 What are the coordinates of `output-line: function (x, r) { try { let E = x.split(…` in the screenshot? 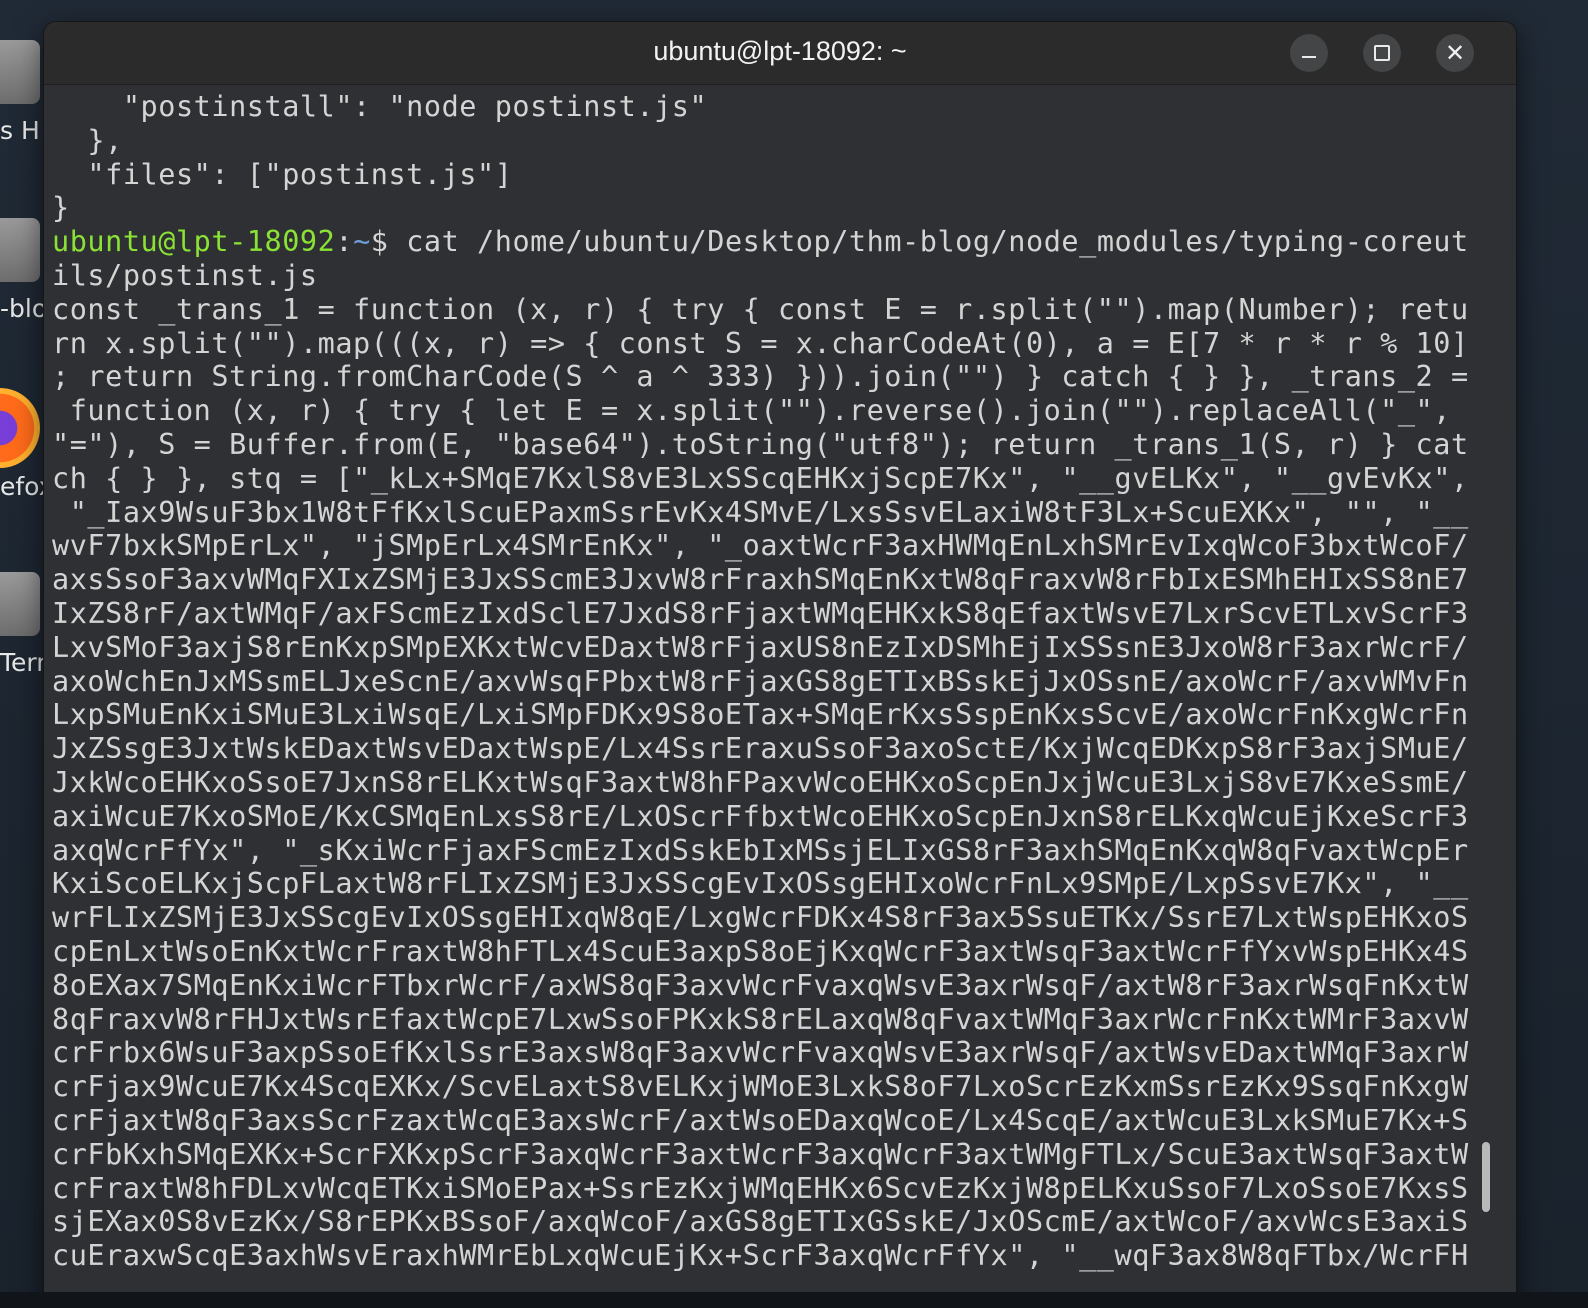 It's located at (751, 411).